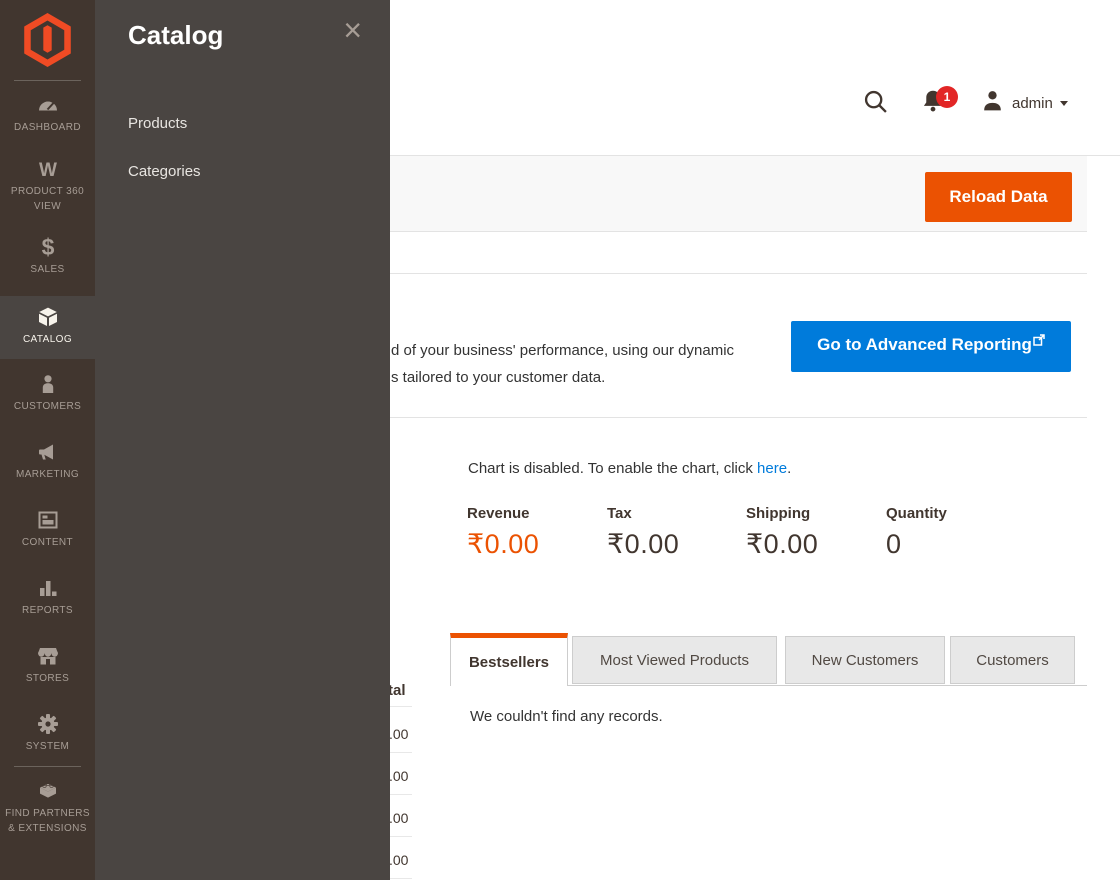 This screenshot has height=880, width=1120. Describe the element at coordinates (1012, 660) in the screenshot. I see `tab-customers: Customers` at that location.